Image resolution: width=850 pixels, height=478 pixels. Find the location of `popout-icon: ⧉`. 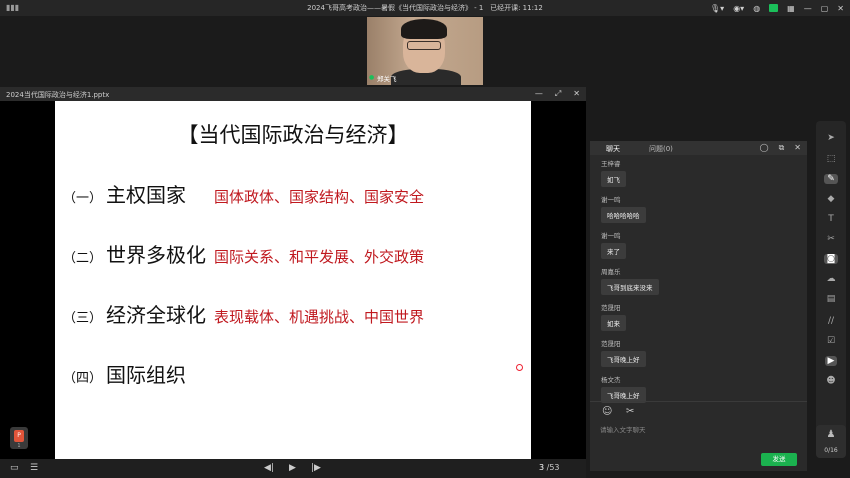

popout-icon: ⧉ is located at coordinates (782, 148).